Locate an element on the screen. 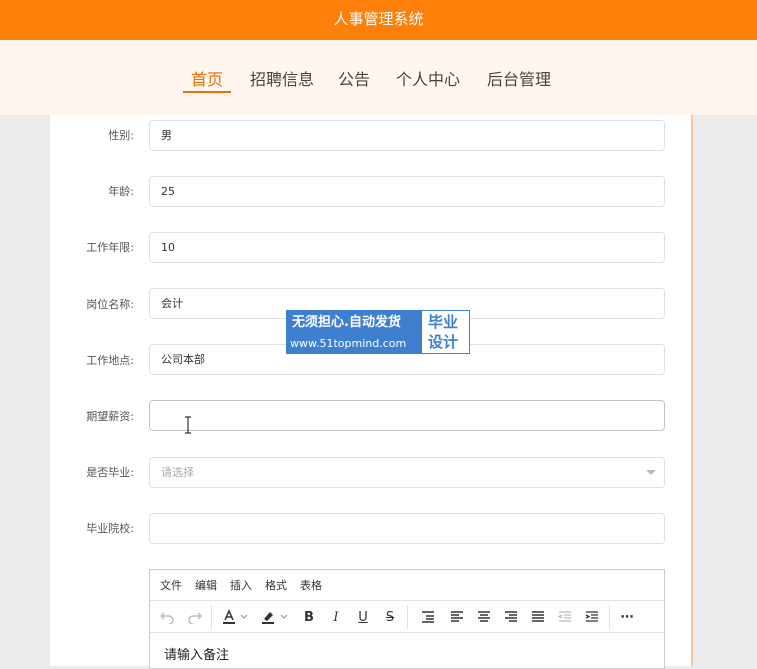 The height and width of the screenshot is (669, 757). outdent-icon is located at coordinates (565, 617).